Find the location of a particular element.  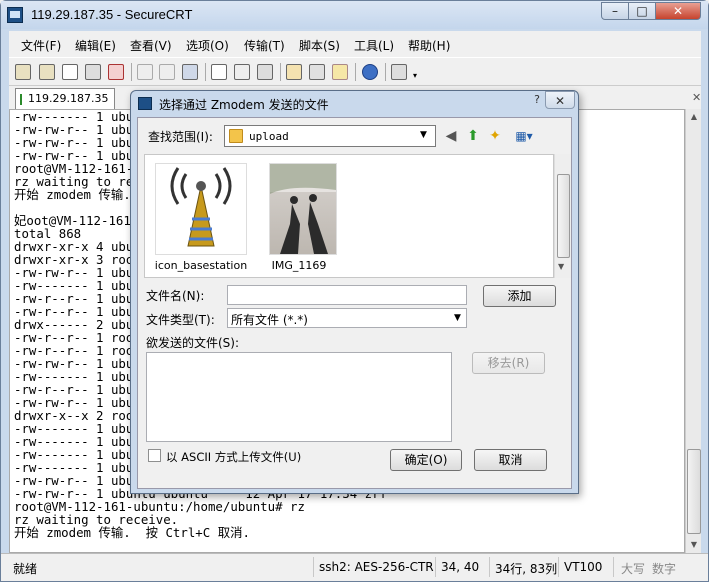

menu-help: 帮助(H) is located at coordinates (429, 45).